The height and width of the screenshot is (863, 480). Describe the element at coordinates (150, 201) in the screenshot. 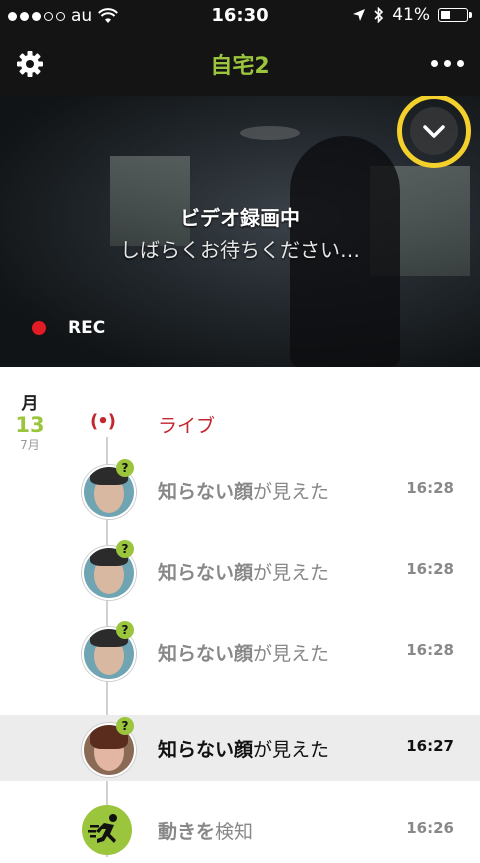

I see `background-window` at that location.